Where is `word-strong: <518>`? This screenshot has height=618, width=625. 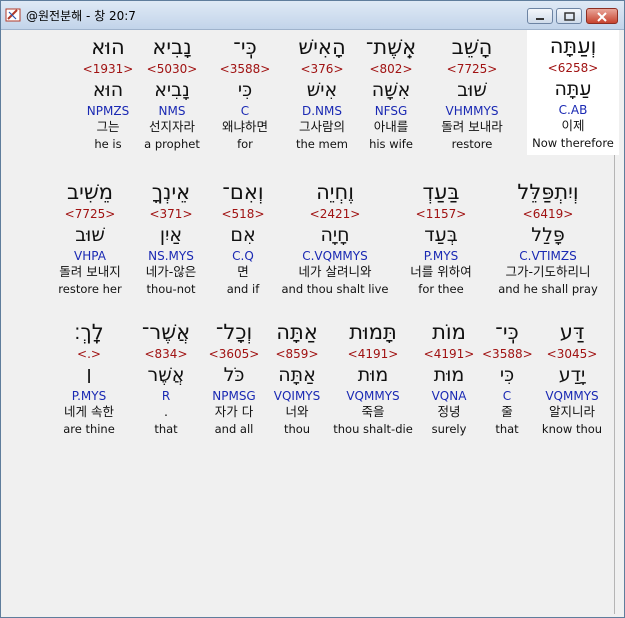
word-strong: <518> is located at coordinates (243, 214).